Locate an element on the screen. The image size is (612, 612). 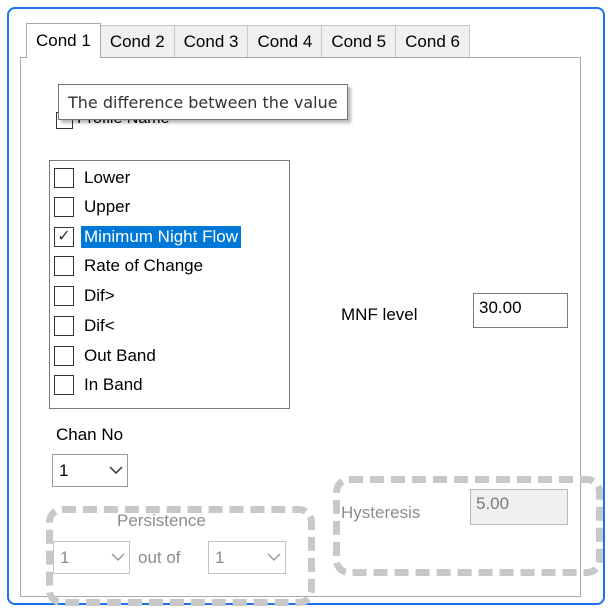
list-item-label: In Band is located at coordinates (113, 384).